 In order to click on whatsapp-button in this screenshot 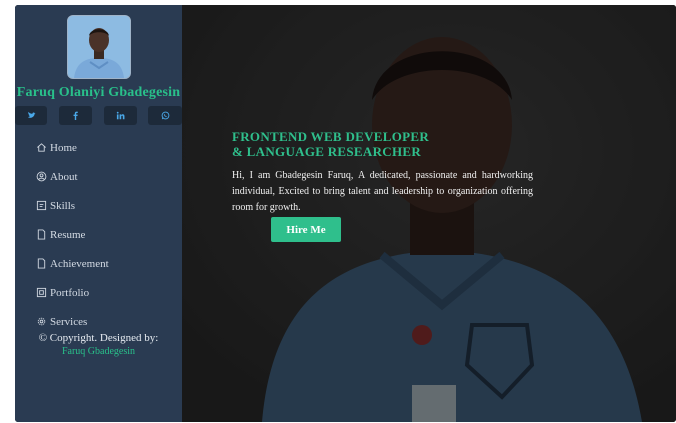, I will do `click(165, 115)`.